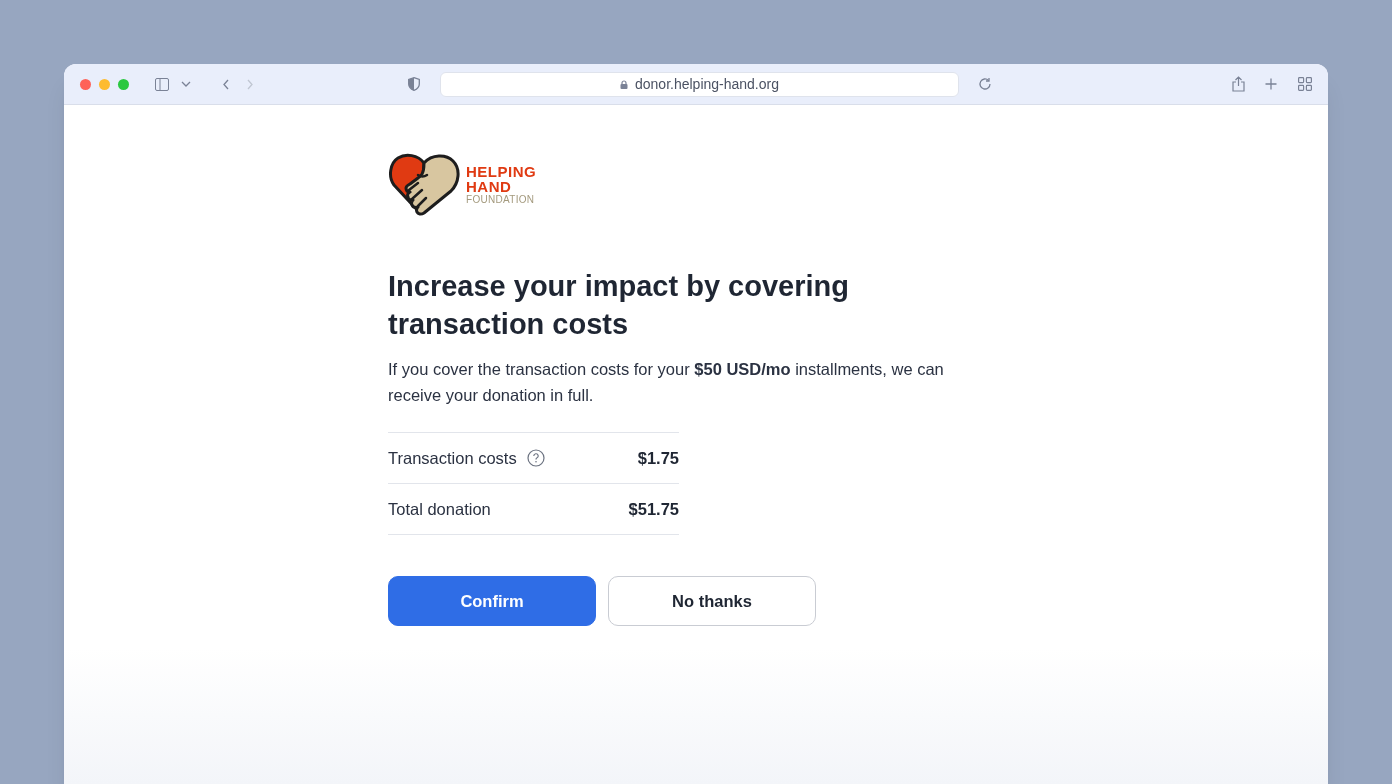 The height and width of the screenshot is (784, 1392). Describe the element at coordinates (653, 509) in the screenshot. I see `summary-amount: $51.75` at that location.